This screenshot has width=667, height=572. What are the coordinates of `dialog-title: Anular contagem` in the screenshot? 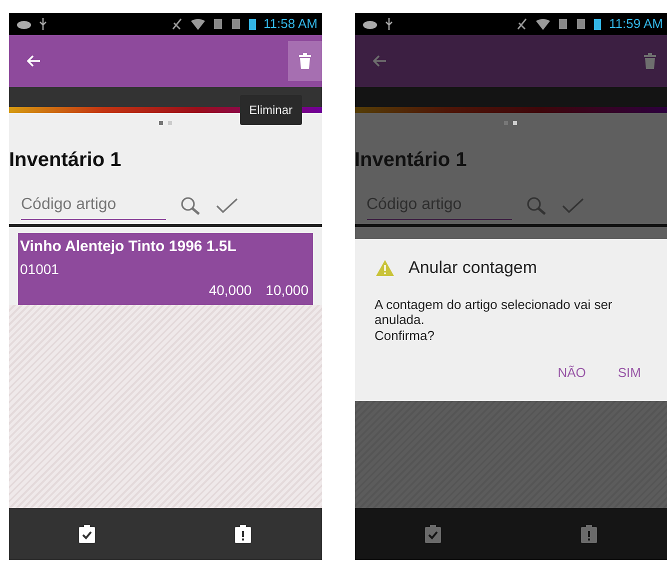 It's located at (473, 268).